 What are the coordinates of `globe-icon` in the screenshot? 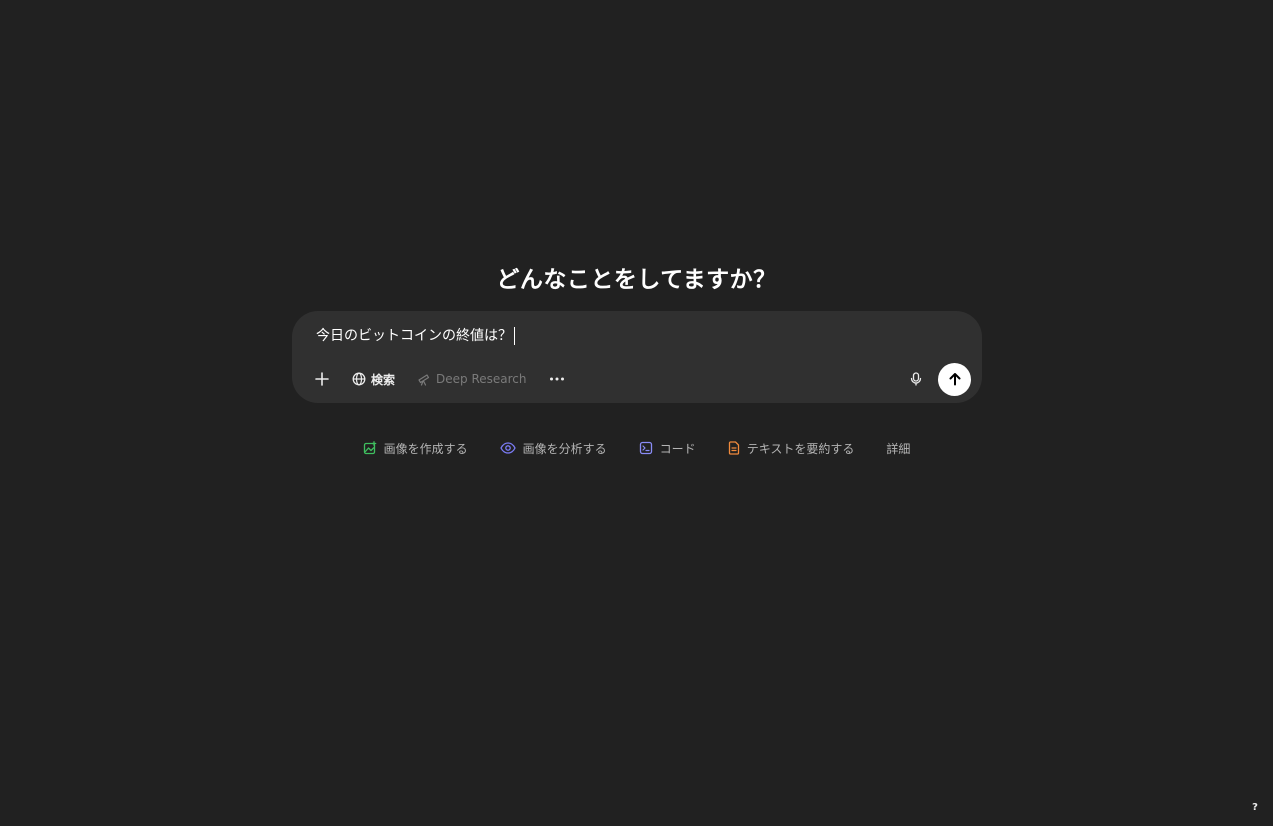 It's located at (359, 379).